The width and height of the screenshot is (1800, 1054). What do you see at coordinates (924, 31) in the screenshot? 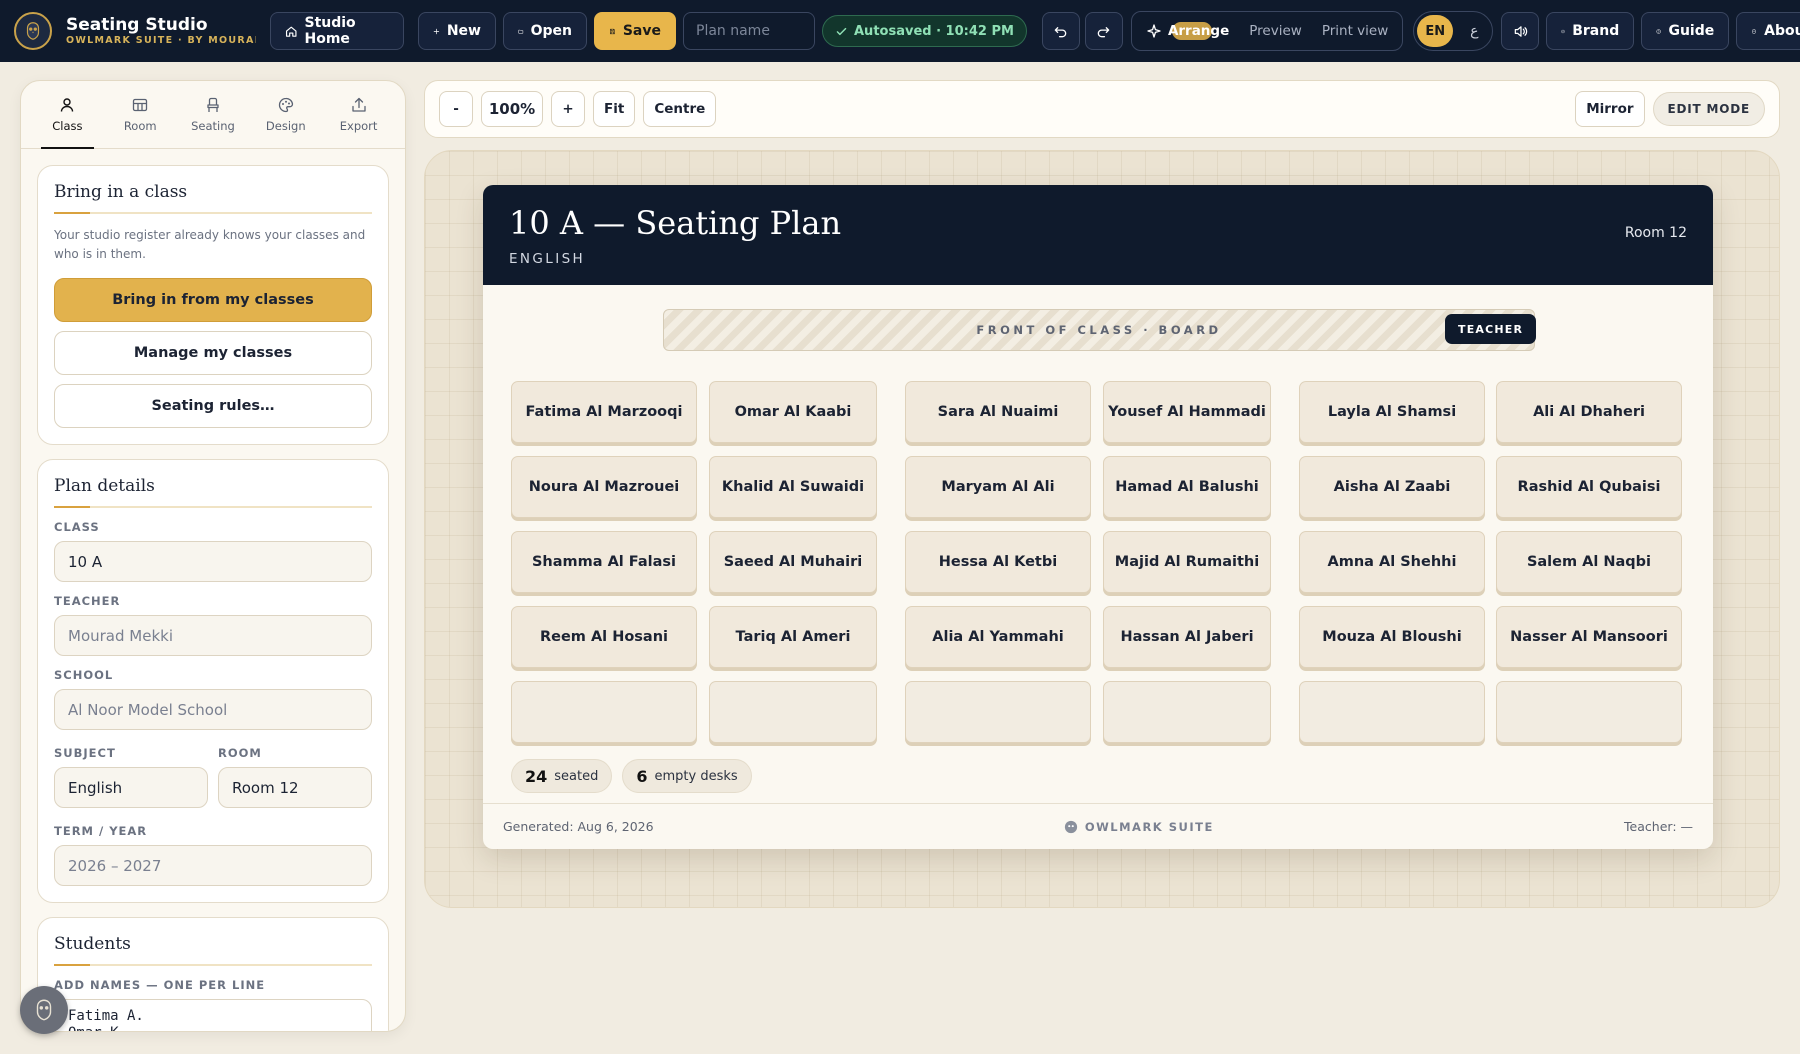
I see `autosave-status: Autosaved · 10:42 PM` at bounding box center [924, 31].